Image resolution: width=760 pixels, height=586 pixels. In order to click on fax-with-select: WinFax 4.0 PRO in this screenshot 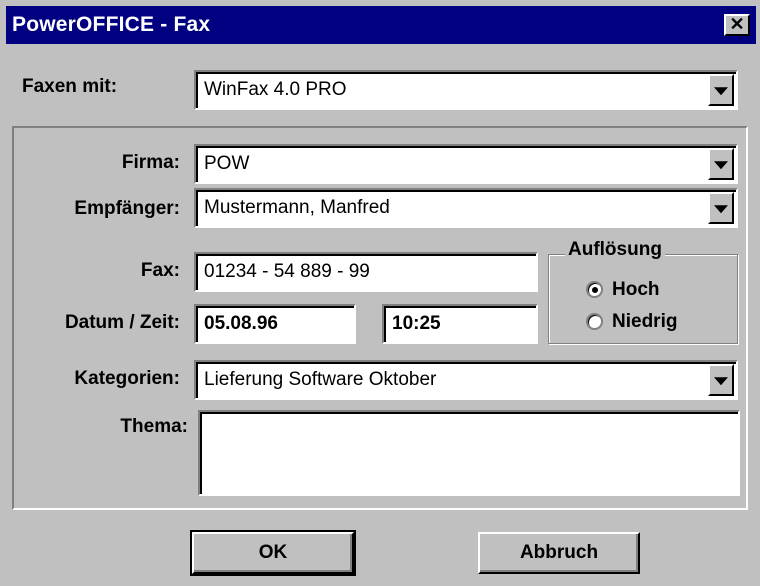, I will do `click(466, 90)`.